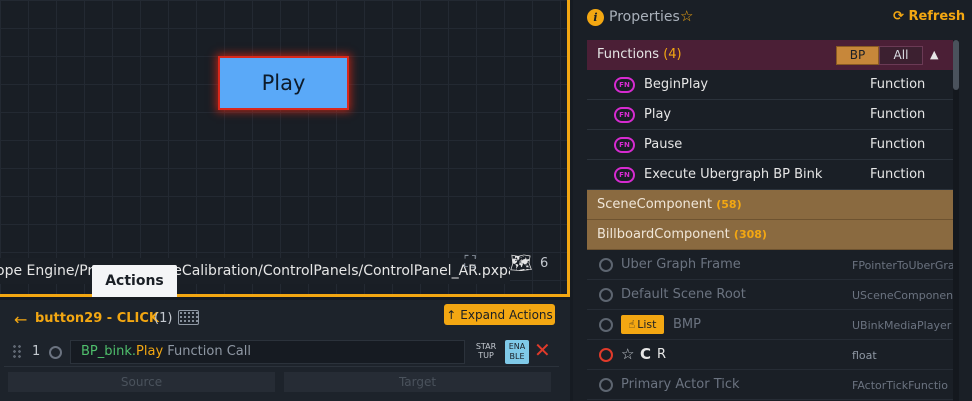 This screenshot has height=401, width=972. I want to click on refresh-icon: ⟳, so click(898, 16).